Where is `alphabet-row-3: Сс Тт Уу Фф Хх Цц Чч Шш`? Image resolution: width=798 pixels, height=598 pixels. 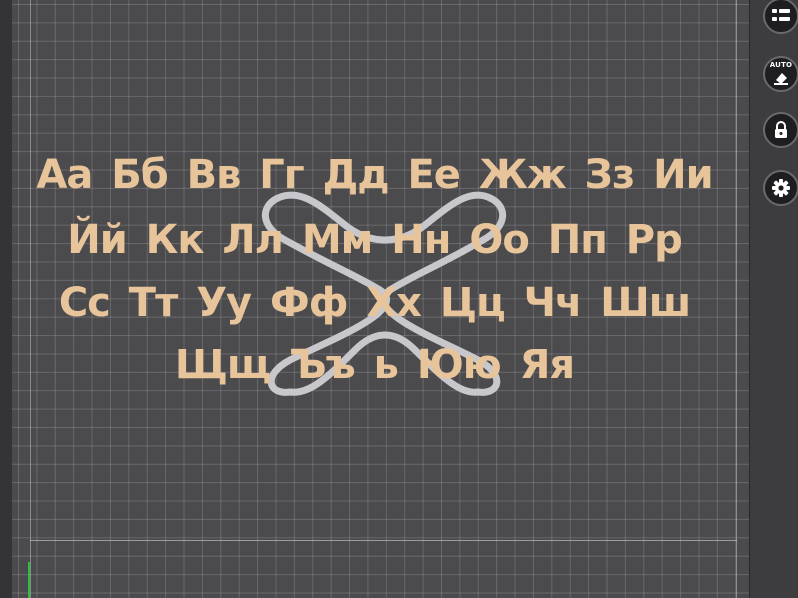
alphabet-row-3: Сс Тт Уу Фф Хх Цц Чч Шш is located at coordinates (374, 303).